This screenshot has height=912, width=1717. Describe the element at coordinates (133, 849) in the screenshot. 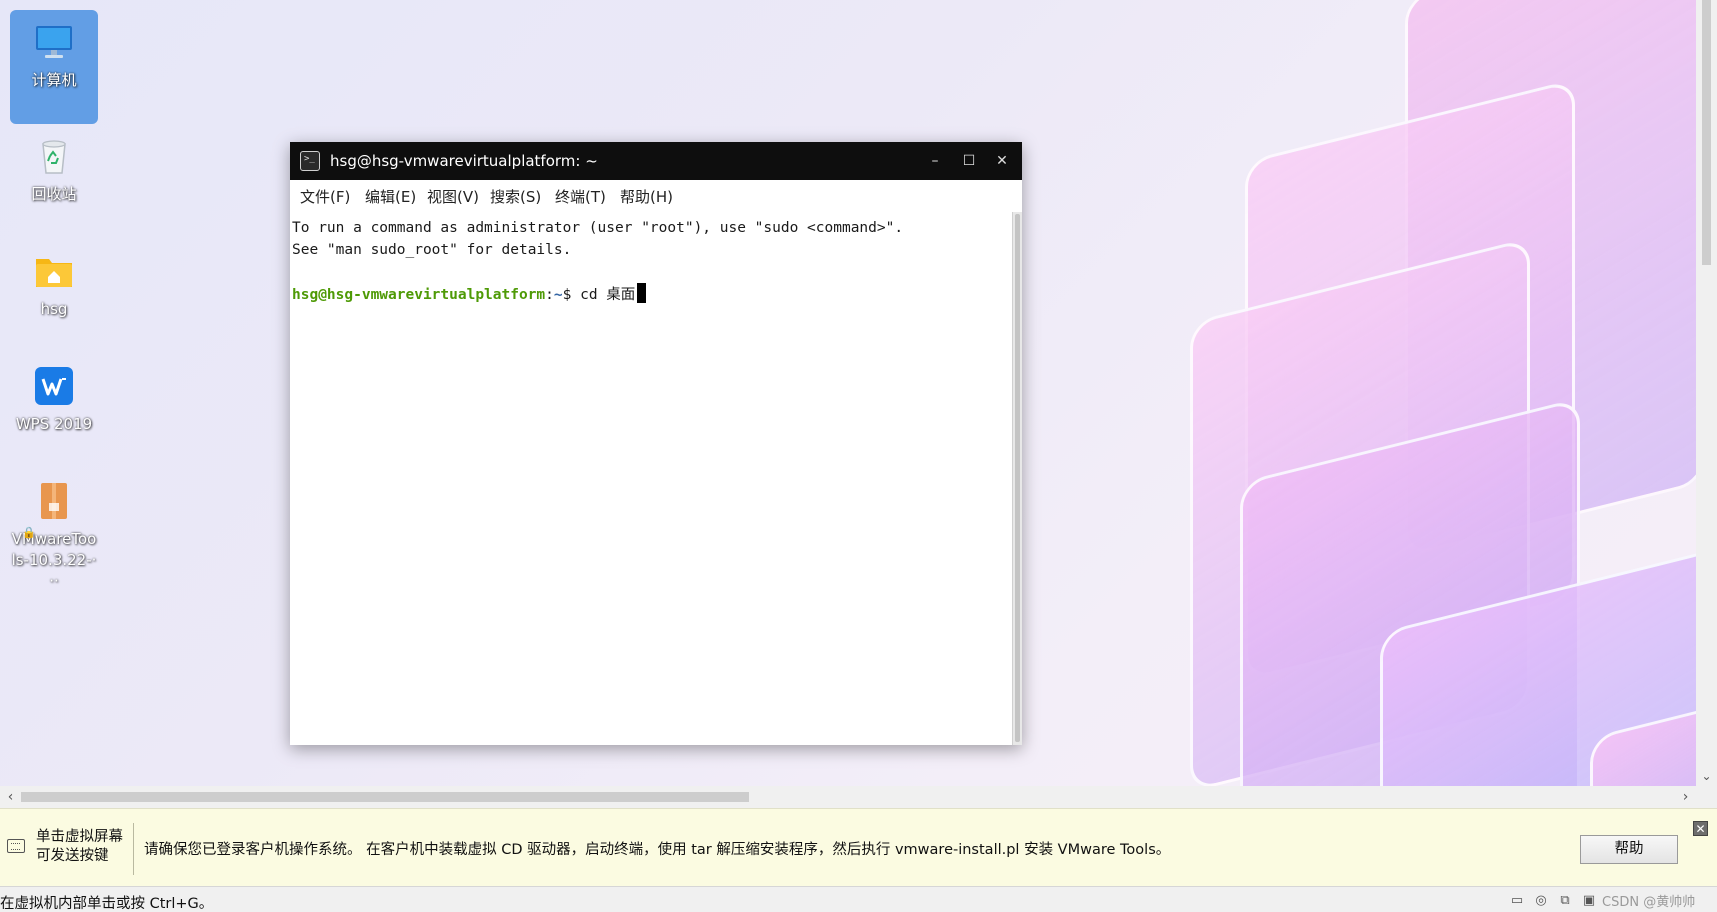

I see `divider` at that location.